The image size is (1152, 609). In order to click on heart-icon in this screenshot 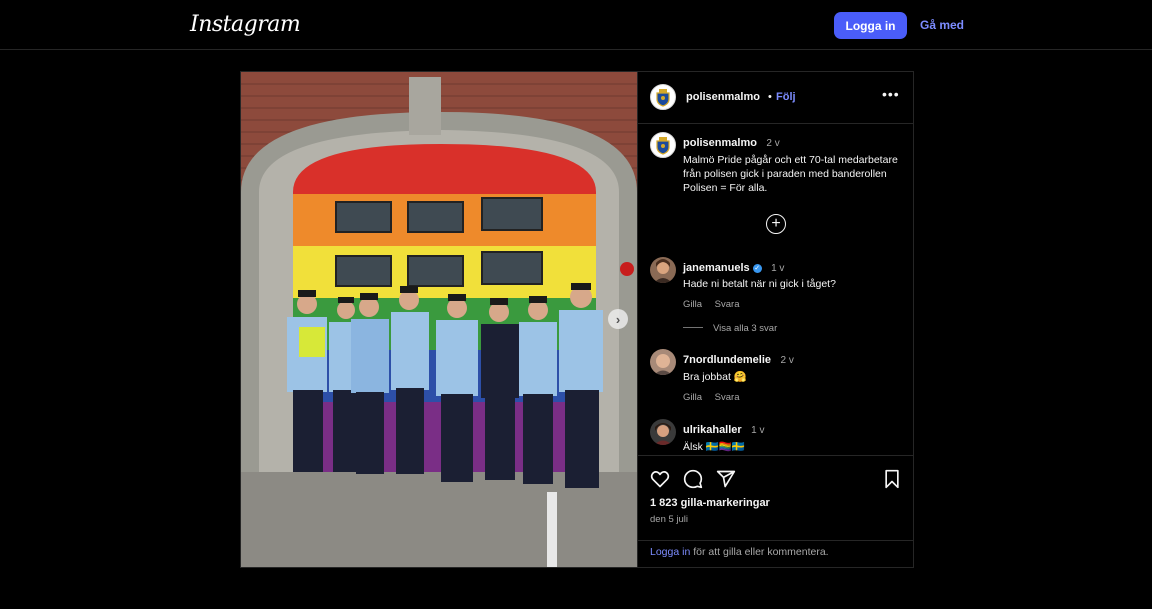, I will do `click(660, 479)`.